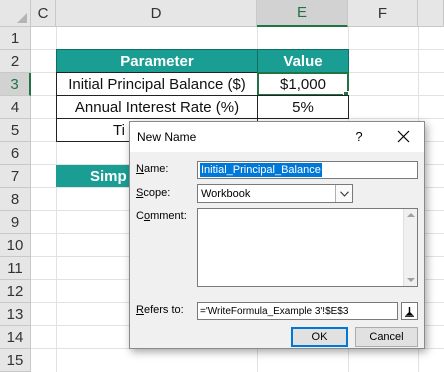 The width and height of the screenshot is (444, 372). I want to click on table-cell-value: 5%, so click(303, 107).